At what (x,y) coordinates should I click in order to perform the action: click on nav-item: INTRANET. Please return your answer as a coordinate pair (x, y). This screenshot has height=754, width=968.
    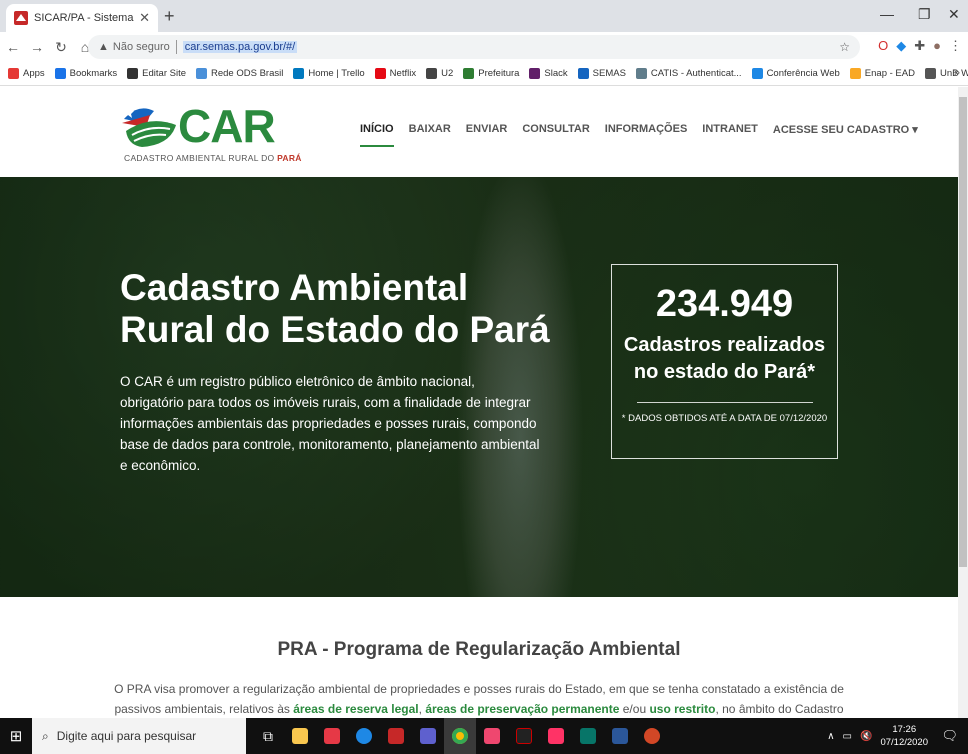
    Looking at the image, I should click on (730, 135).